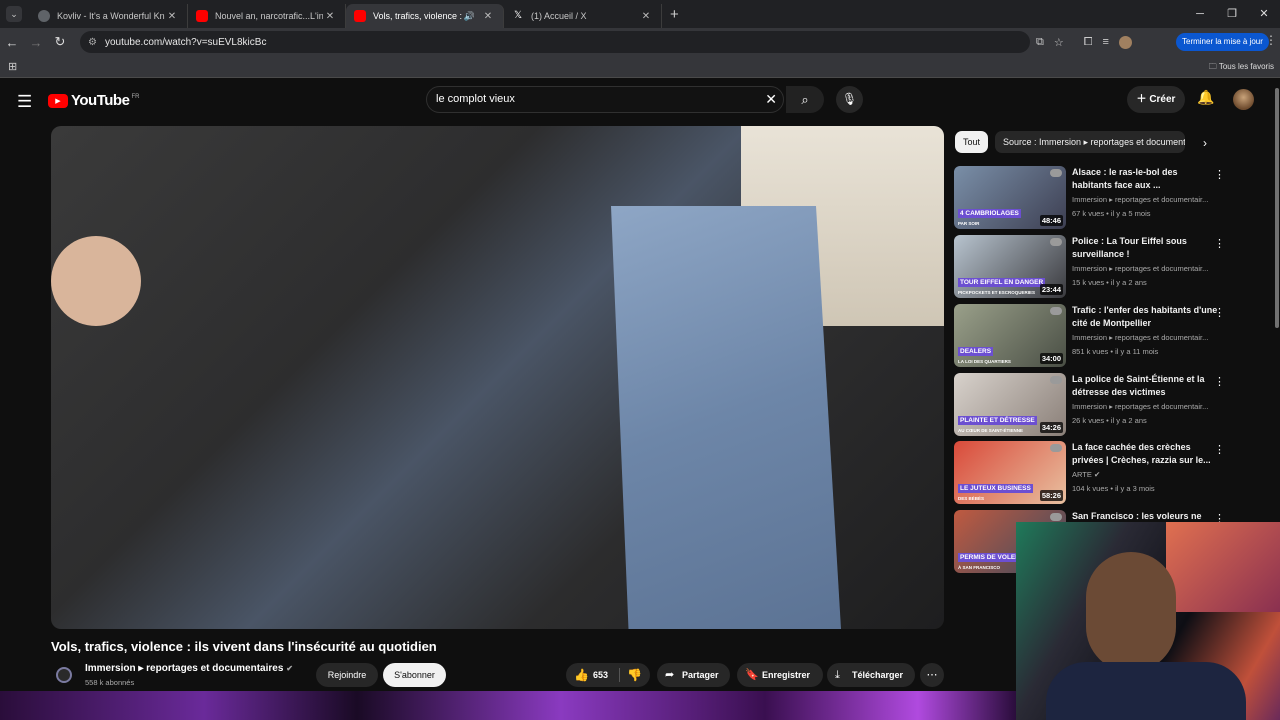 The width and height of the screenshot is (1280, 720). What do you see at coordinates (972, 142) in the screenshot?
I see `chip-all: Tout` at bounding box center [972, 142].